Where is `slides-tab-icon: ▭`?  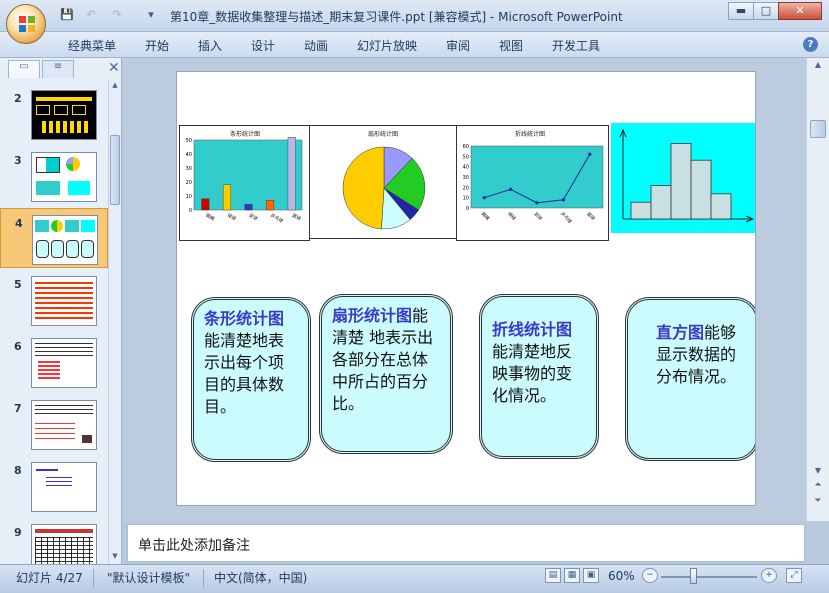 slides-tab-icon: ▭ is located at coordinates (24, 69).